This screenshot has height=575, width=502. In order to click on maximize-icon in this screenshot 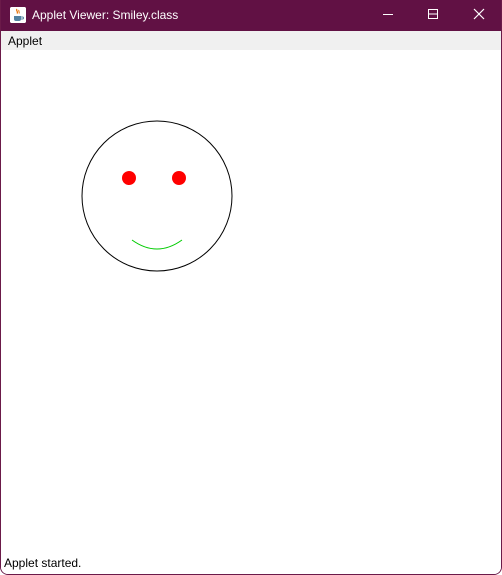, I will do `click(433, 16)`.